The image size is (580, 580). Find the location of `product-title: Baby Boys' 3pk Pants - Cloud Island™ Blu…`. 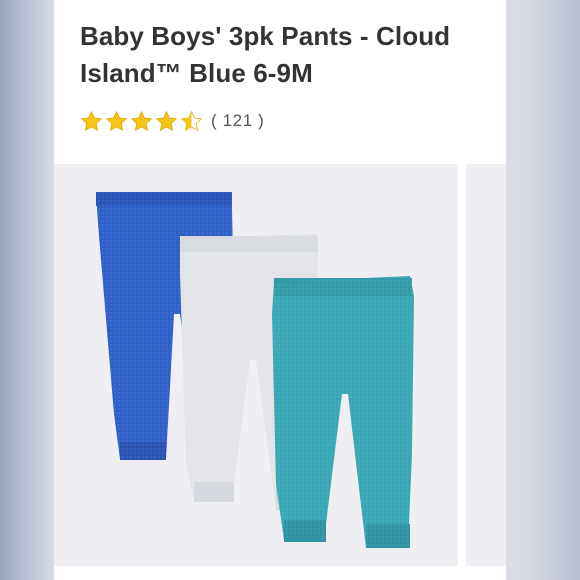

product-title: Baby Boys' 3pk Pants - Cloud Island™ Blu… is located at coordinates (265, 54).